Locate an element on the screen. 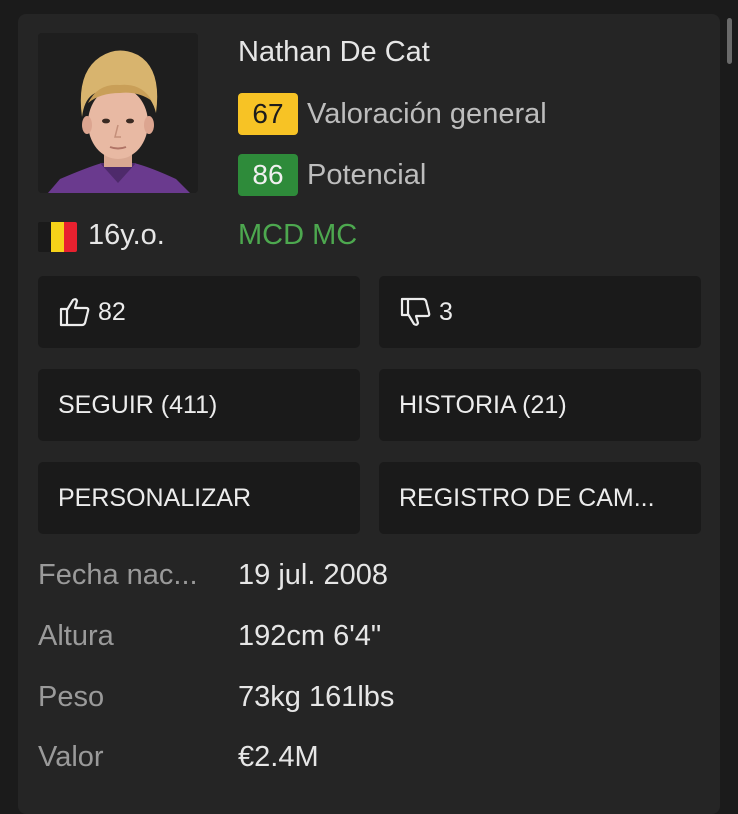 The width and height of the screenshot is (738, 814). like-button: 82 is located at coordinates (199, 312).